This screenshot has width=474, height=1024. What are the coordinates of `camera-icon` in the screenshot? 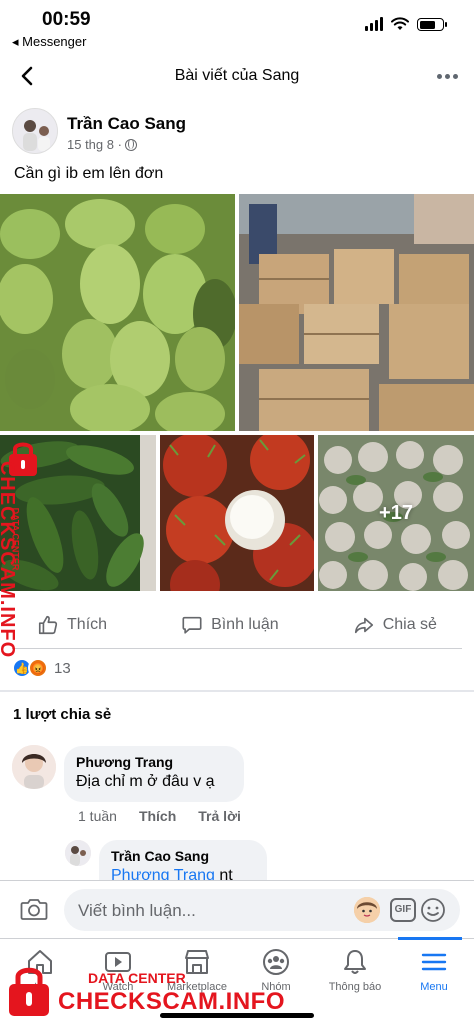 It's located at (34, 909).